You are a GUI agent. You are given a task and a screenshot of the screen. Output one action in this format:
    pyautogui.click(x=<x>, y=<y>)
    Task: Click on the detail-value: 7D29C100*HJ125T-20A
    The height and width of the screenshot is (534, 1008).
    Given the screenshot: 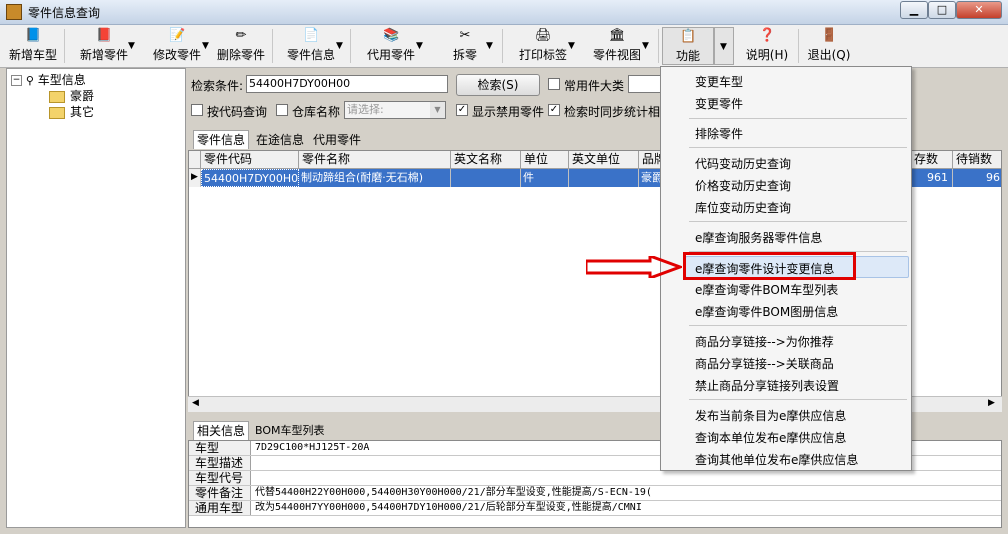 What is the action you would take?
    pyautogui.click(x=312, y=448)
    